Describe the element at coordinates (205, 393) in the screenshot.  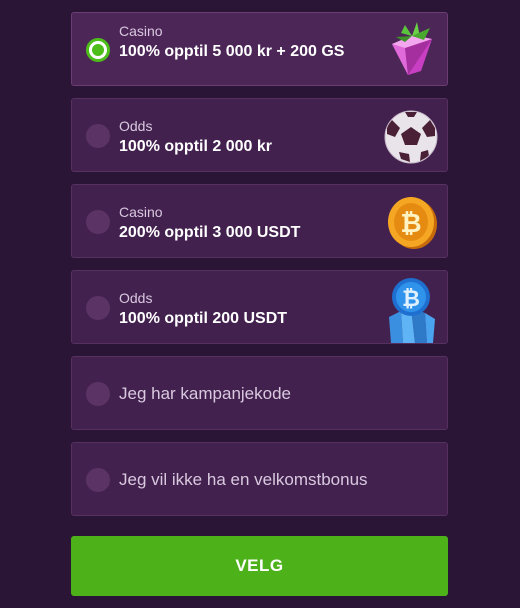
I see `option-label: Jeg har kampanjekode` at that location.